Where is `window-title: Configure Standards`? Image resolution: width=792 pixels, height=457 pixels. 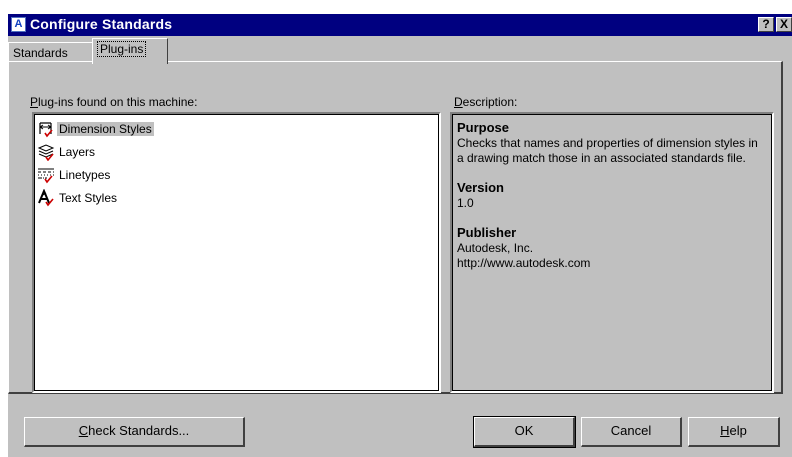 window-title: Configure Standards is located at coordinates (101, 24).